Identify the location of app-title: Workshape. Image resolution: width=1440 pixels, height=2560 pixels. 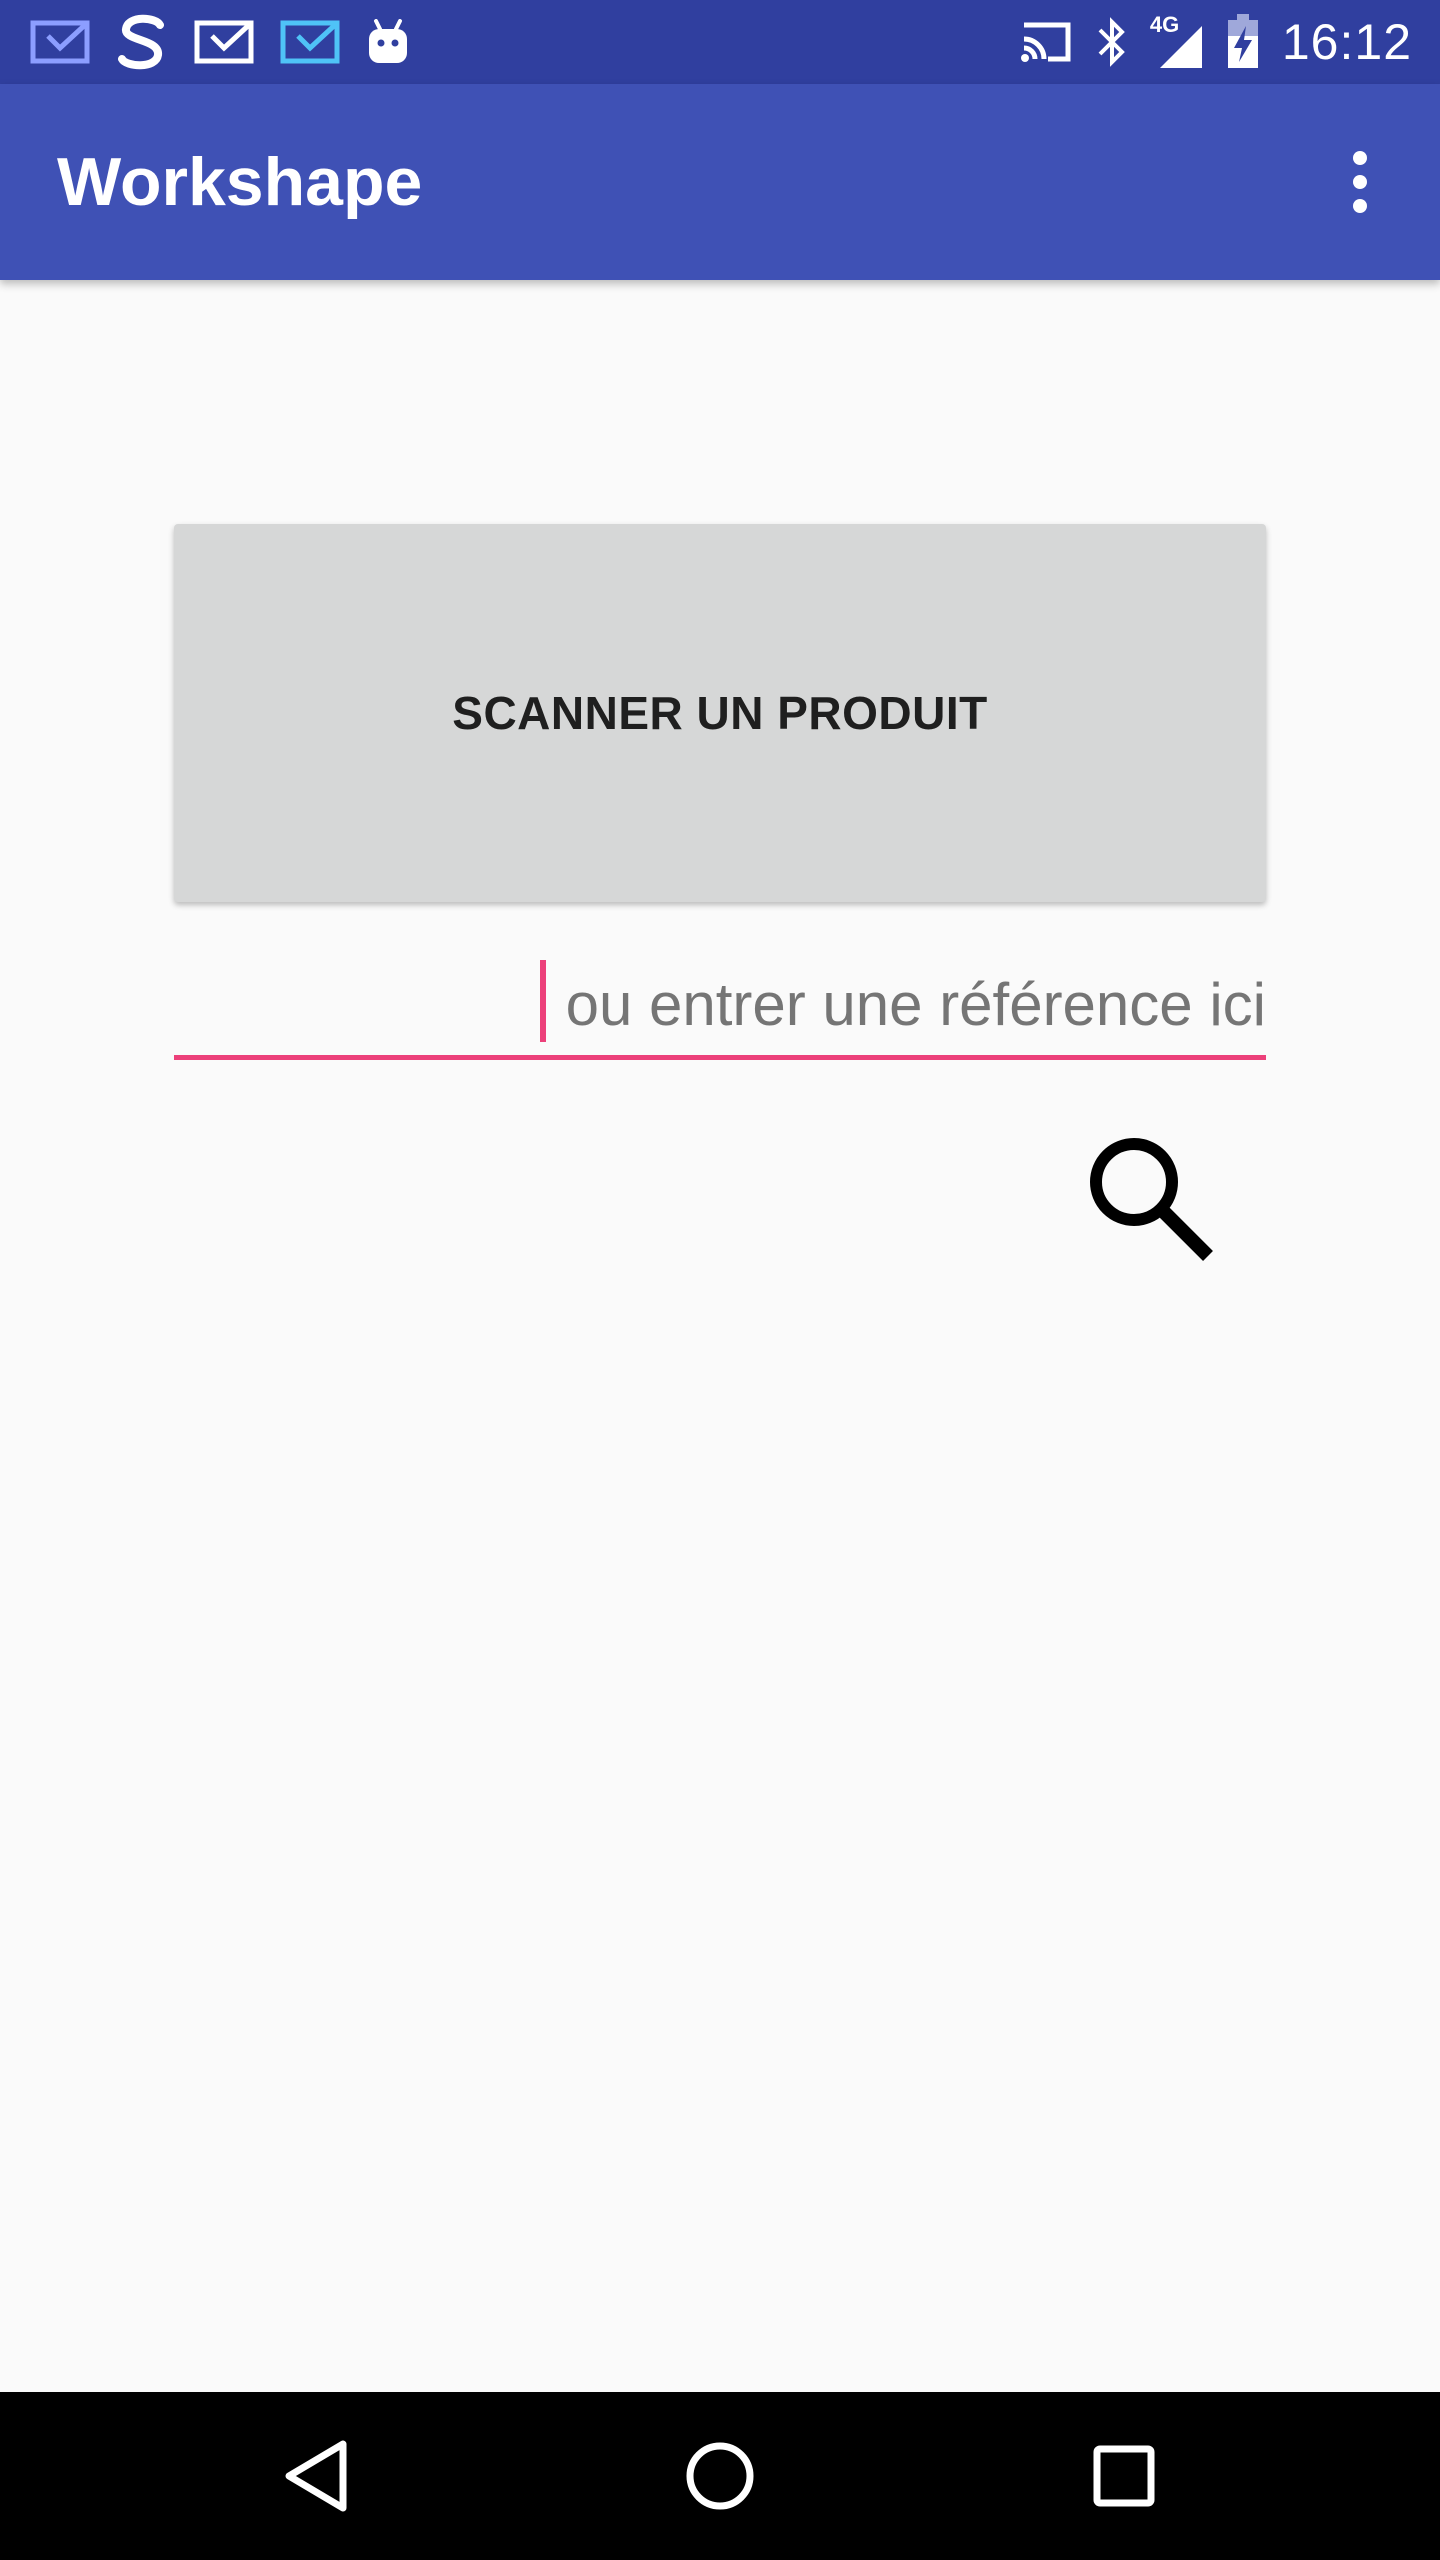
(240, 182).